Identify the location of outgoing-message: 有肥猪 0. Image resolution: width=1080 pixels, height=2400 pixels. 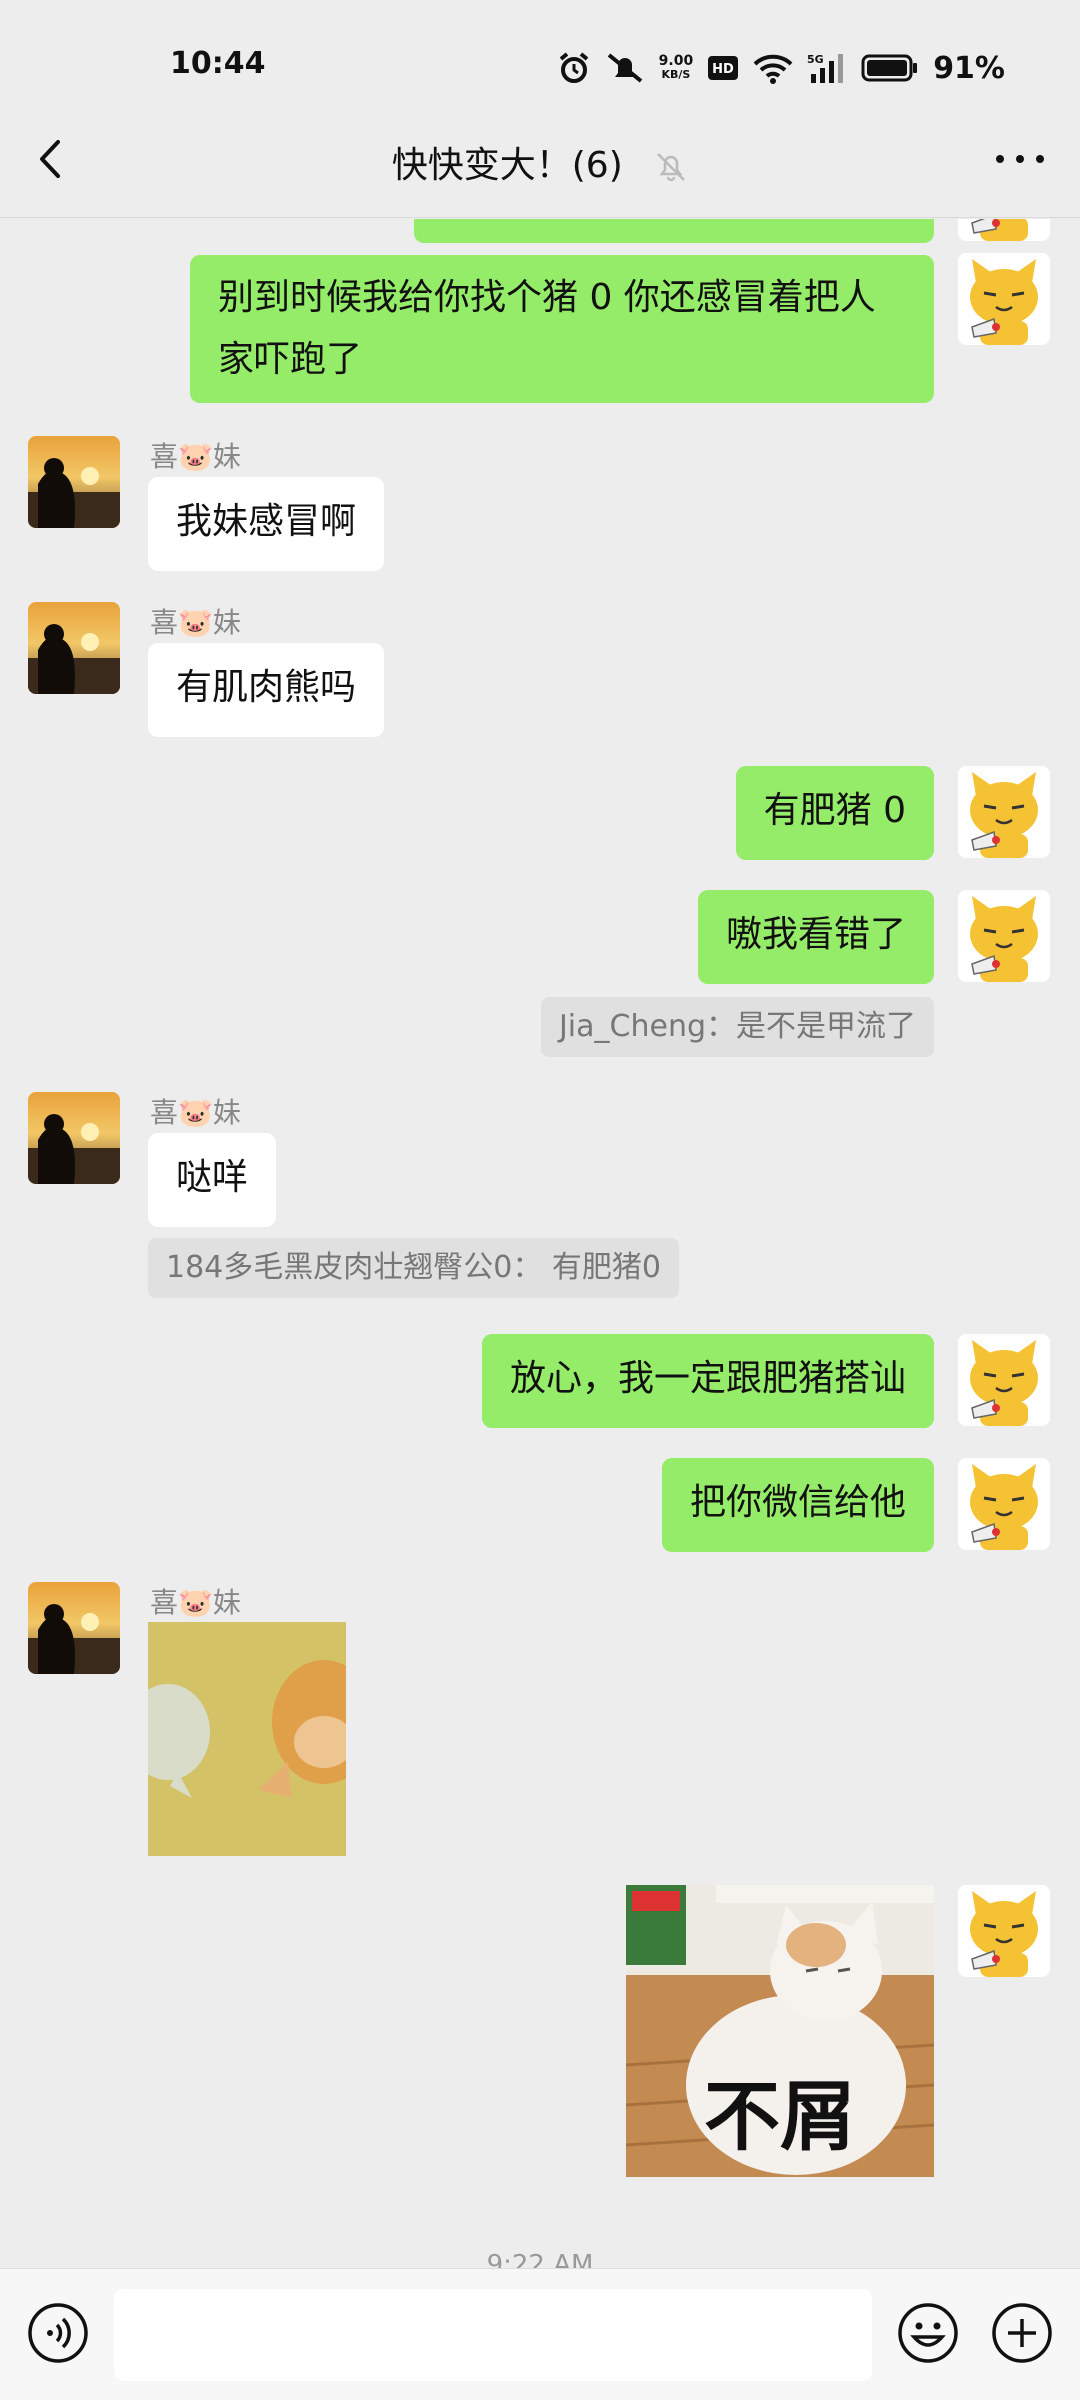
(834, 813).